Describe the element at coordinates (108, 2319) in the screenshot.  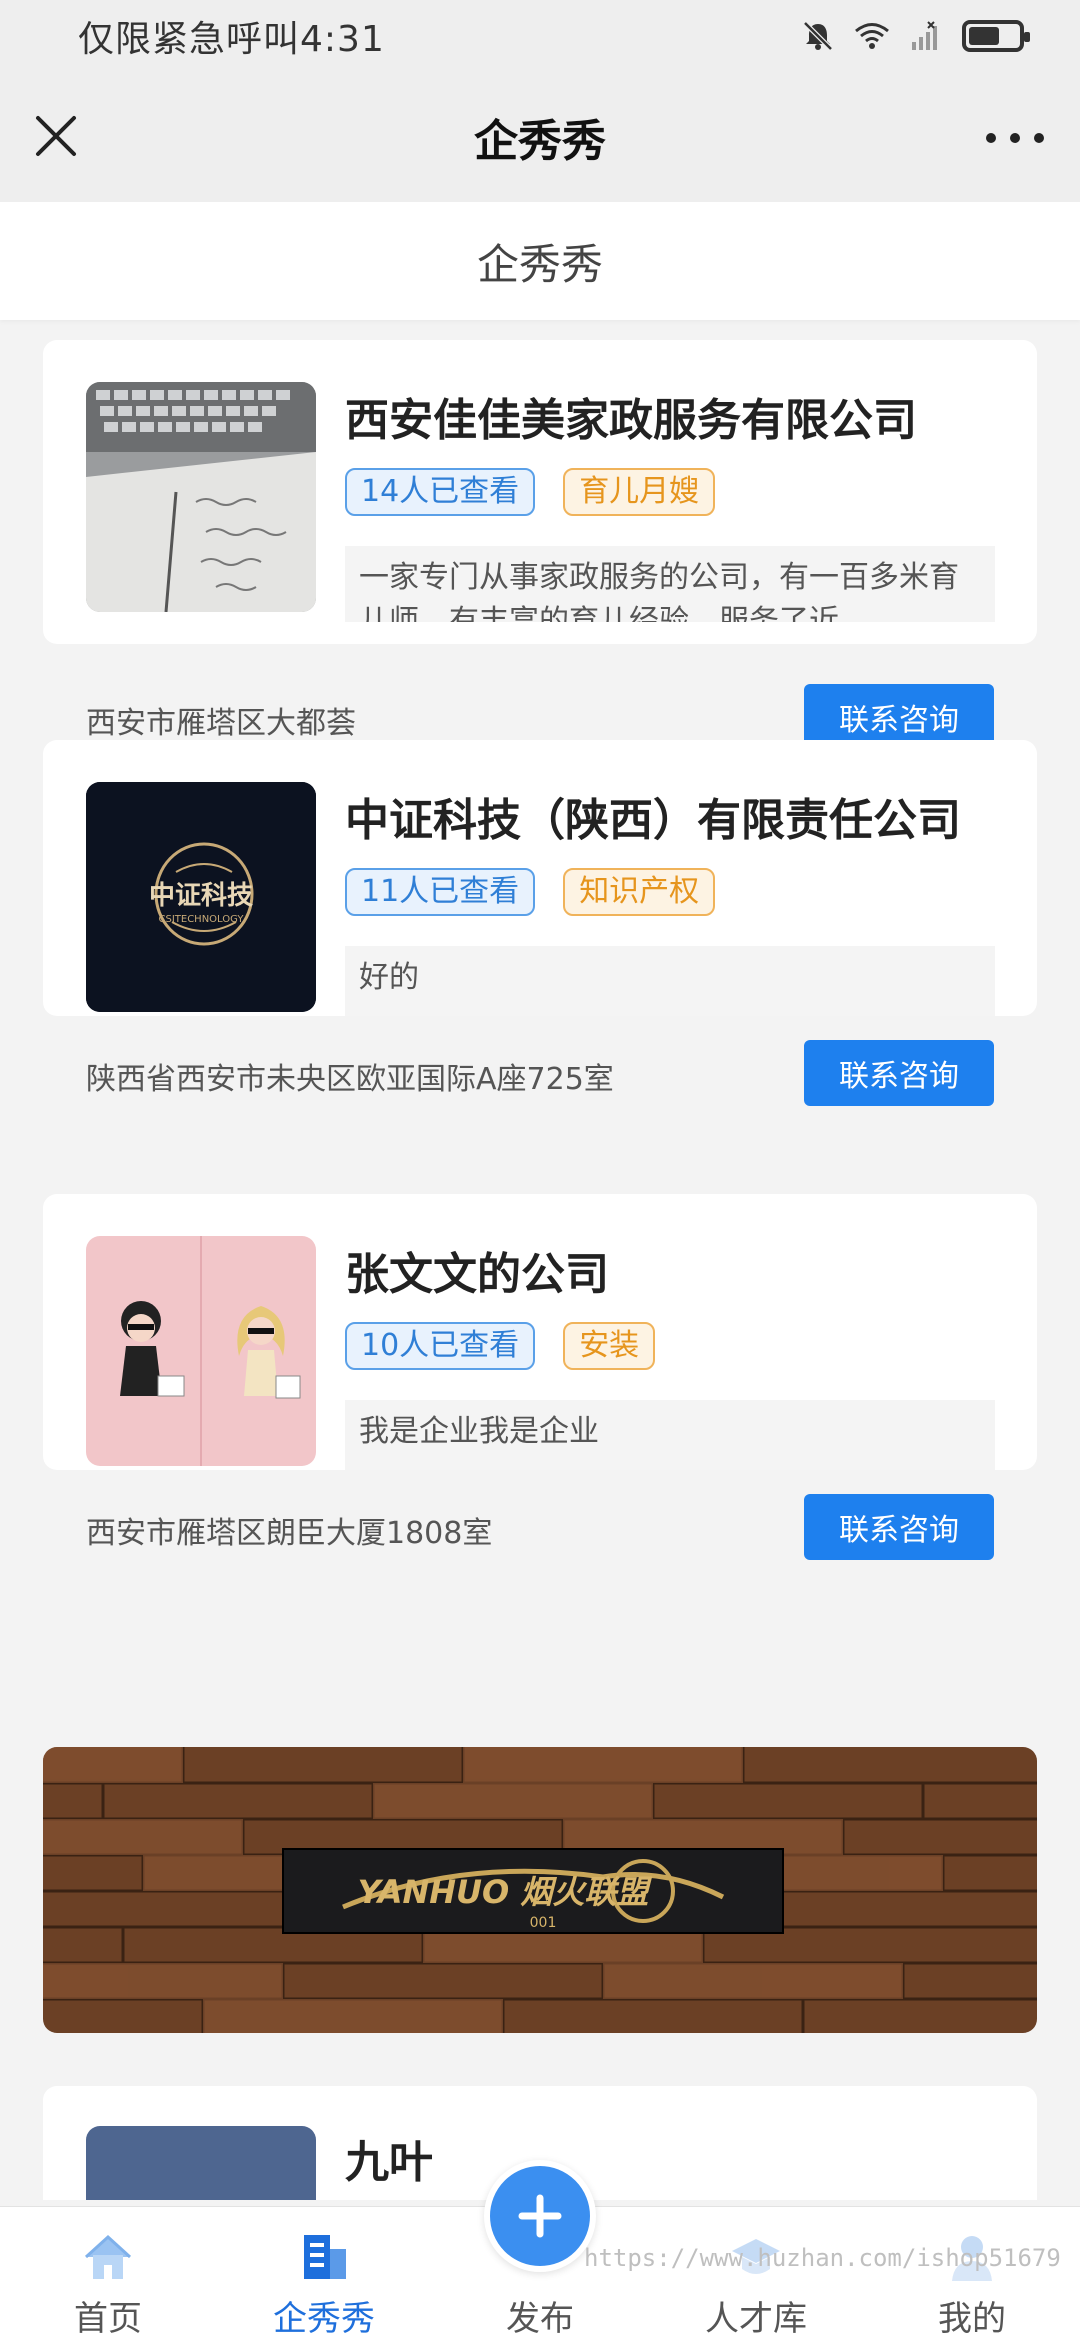
I see `nav-label: 首页` at that location.